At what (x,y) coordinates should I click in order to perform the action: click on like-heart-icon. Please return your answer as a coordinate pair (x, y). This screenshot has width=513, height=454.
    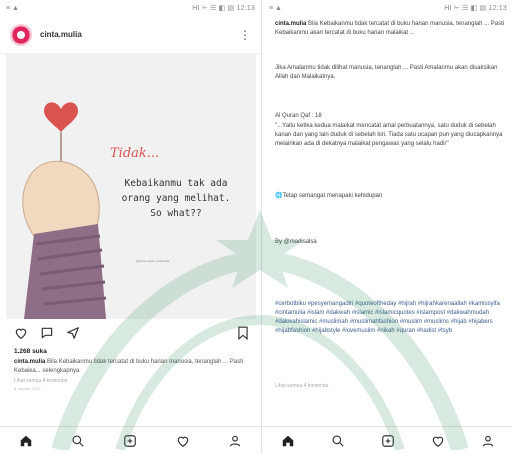
    Looking at the image, I should click on (21, 333).